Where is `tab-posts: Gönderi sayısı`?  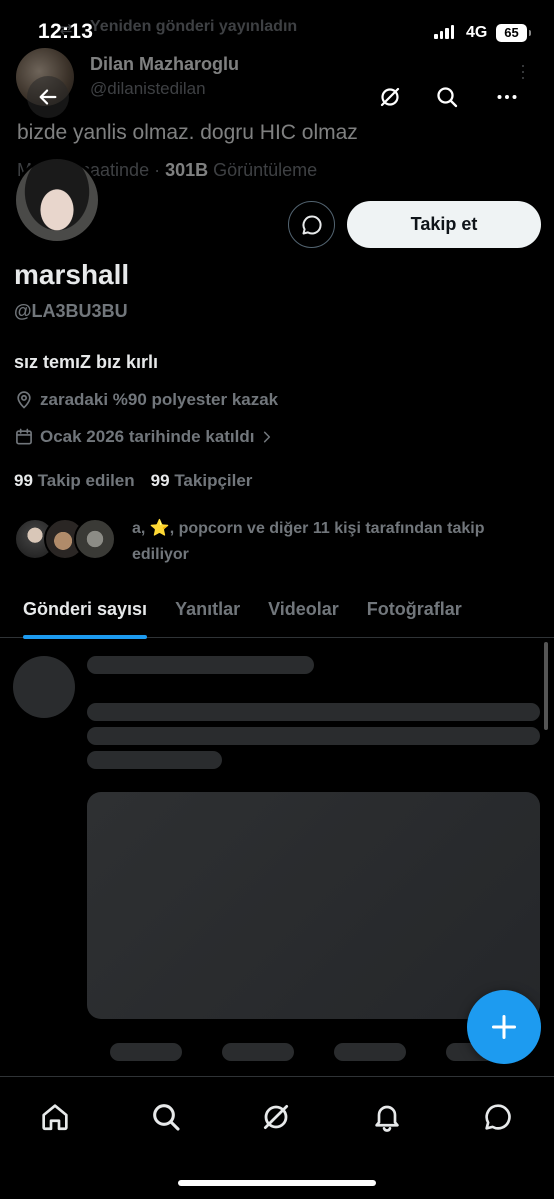
tab-posts: Gönderi sayısı is located at coordinates (85, 609).